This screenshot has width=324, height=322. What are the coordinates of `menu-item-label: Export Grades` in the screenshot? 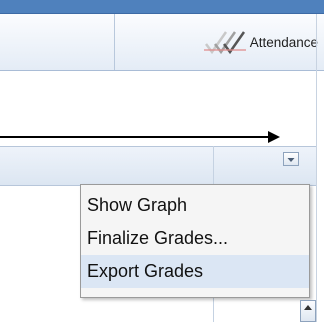 It's located at (145, 271).